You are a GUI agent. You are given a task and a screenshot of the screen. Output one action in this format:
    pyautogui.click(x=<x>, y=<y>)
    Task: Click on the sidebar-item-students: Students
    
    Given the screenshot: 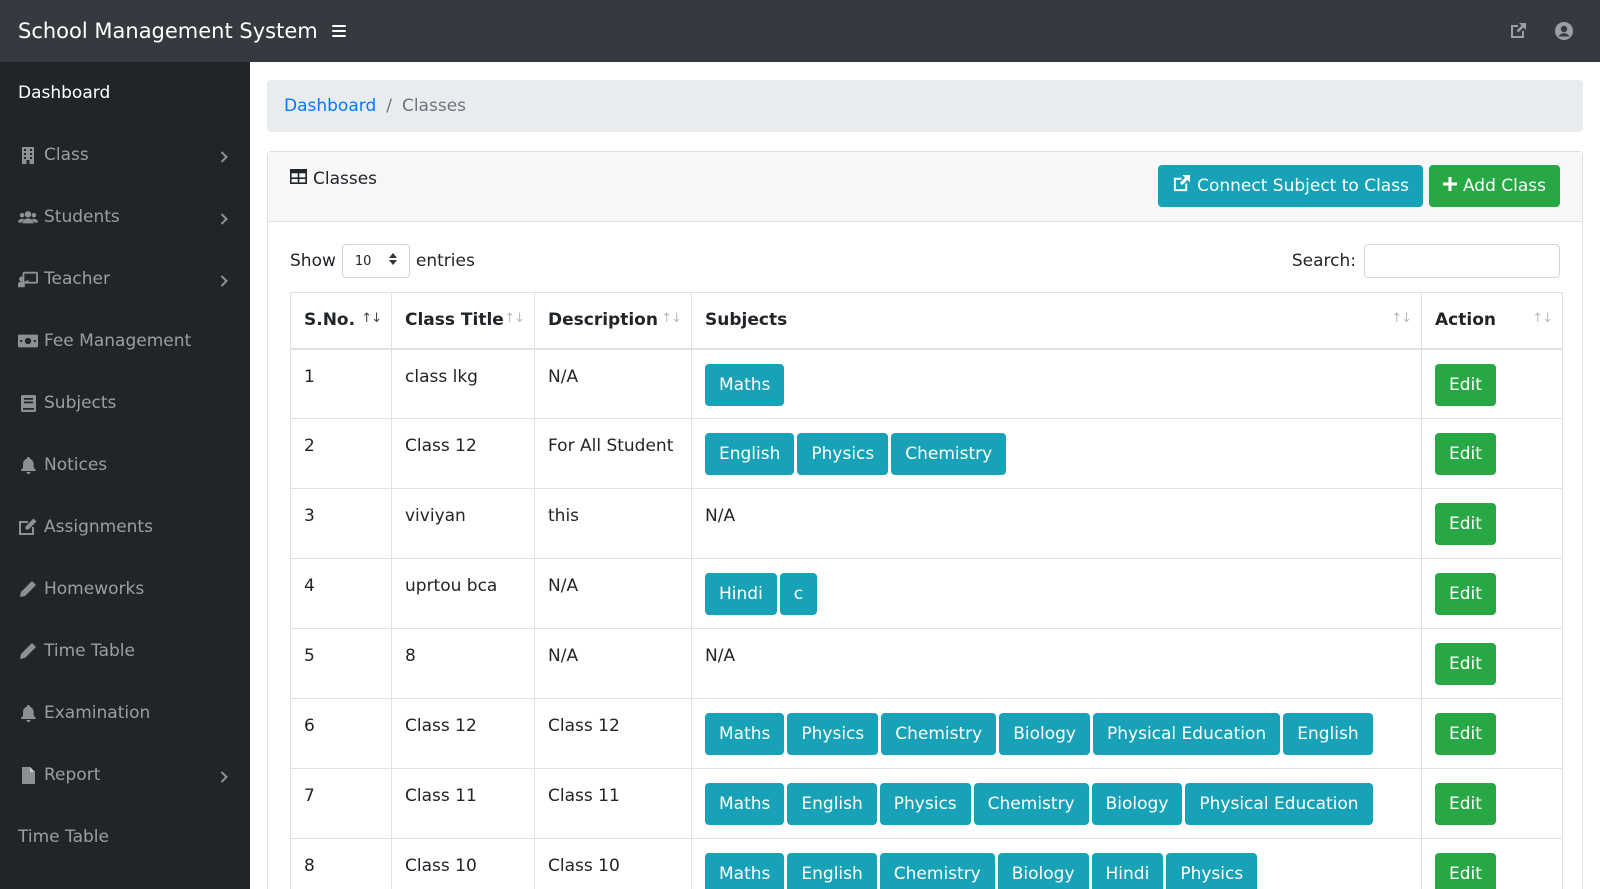 What is the action you would take?
    pyautogui.click(x=125, y=217)
    